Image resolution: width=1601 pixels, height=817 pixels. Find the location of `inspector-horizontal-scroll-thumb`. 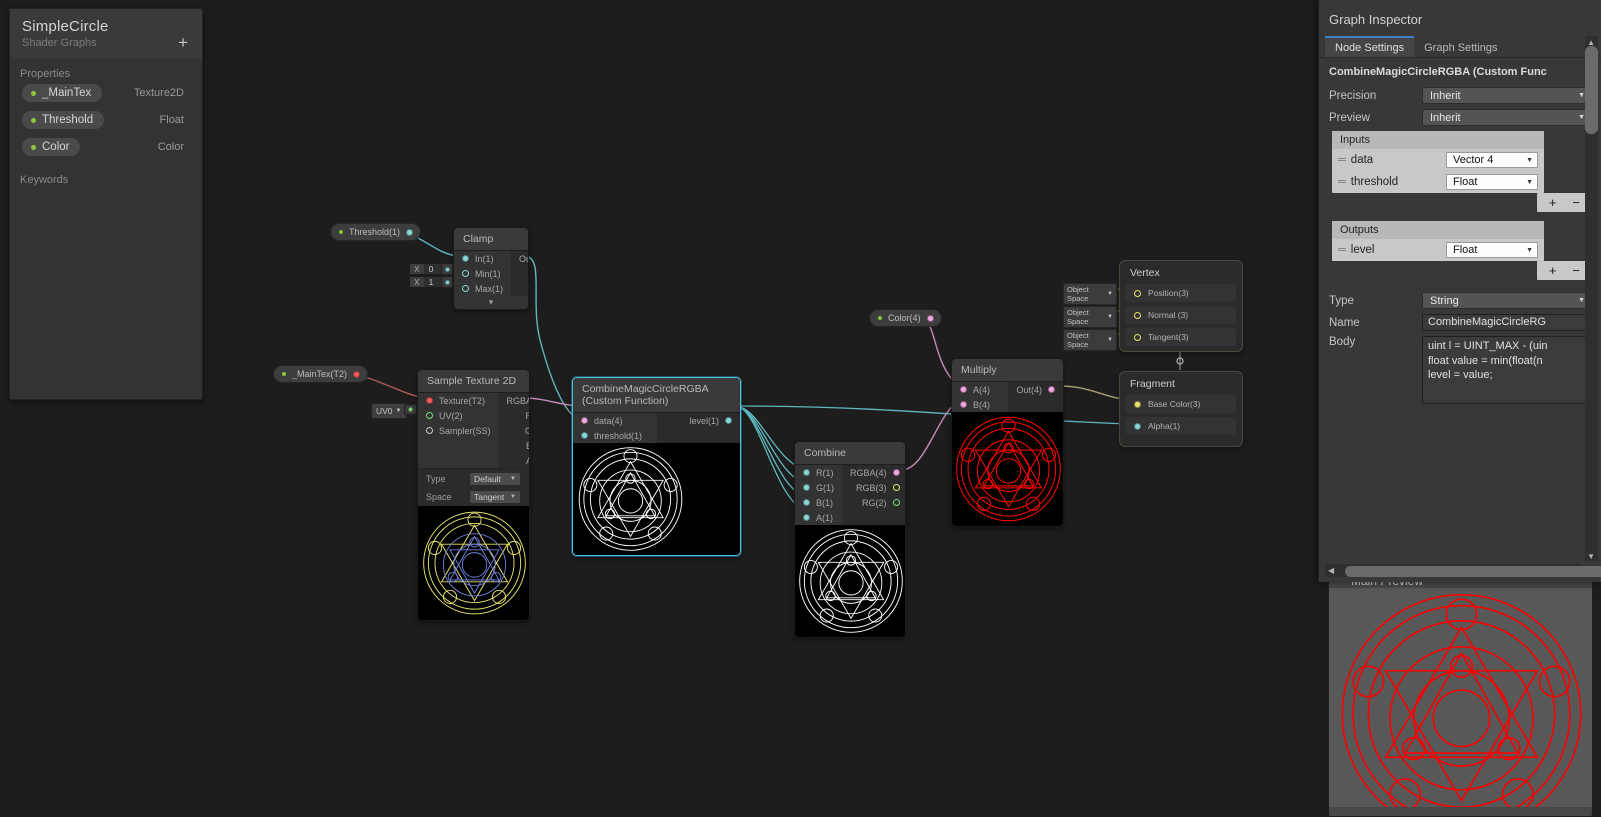

inspector-horizontal-scroll-thumb is located at coordinates (1473, 571).